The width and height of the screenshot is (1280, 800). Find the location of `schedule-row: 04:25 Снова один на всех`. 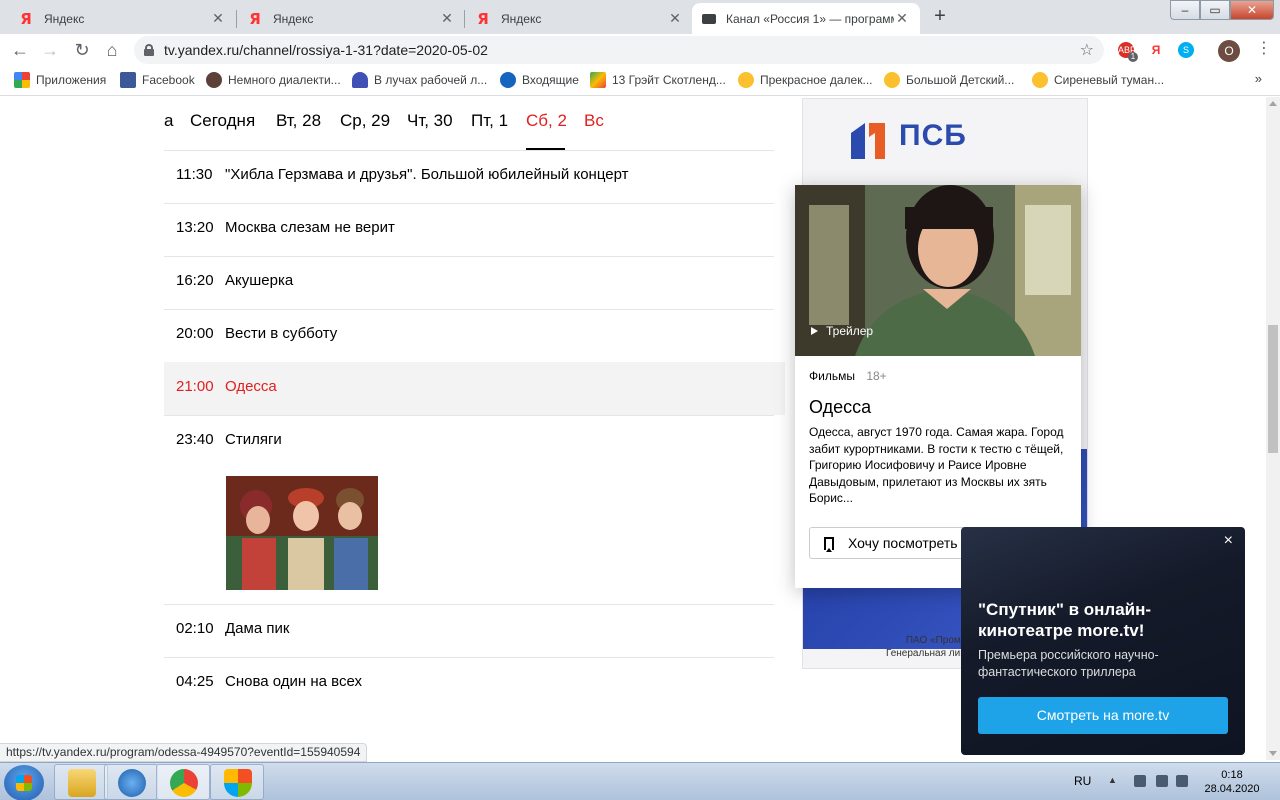

schedule-row: 04:25 Снова один на всех is located at coordinates (469, 683).